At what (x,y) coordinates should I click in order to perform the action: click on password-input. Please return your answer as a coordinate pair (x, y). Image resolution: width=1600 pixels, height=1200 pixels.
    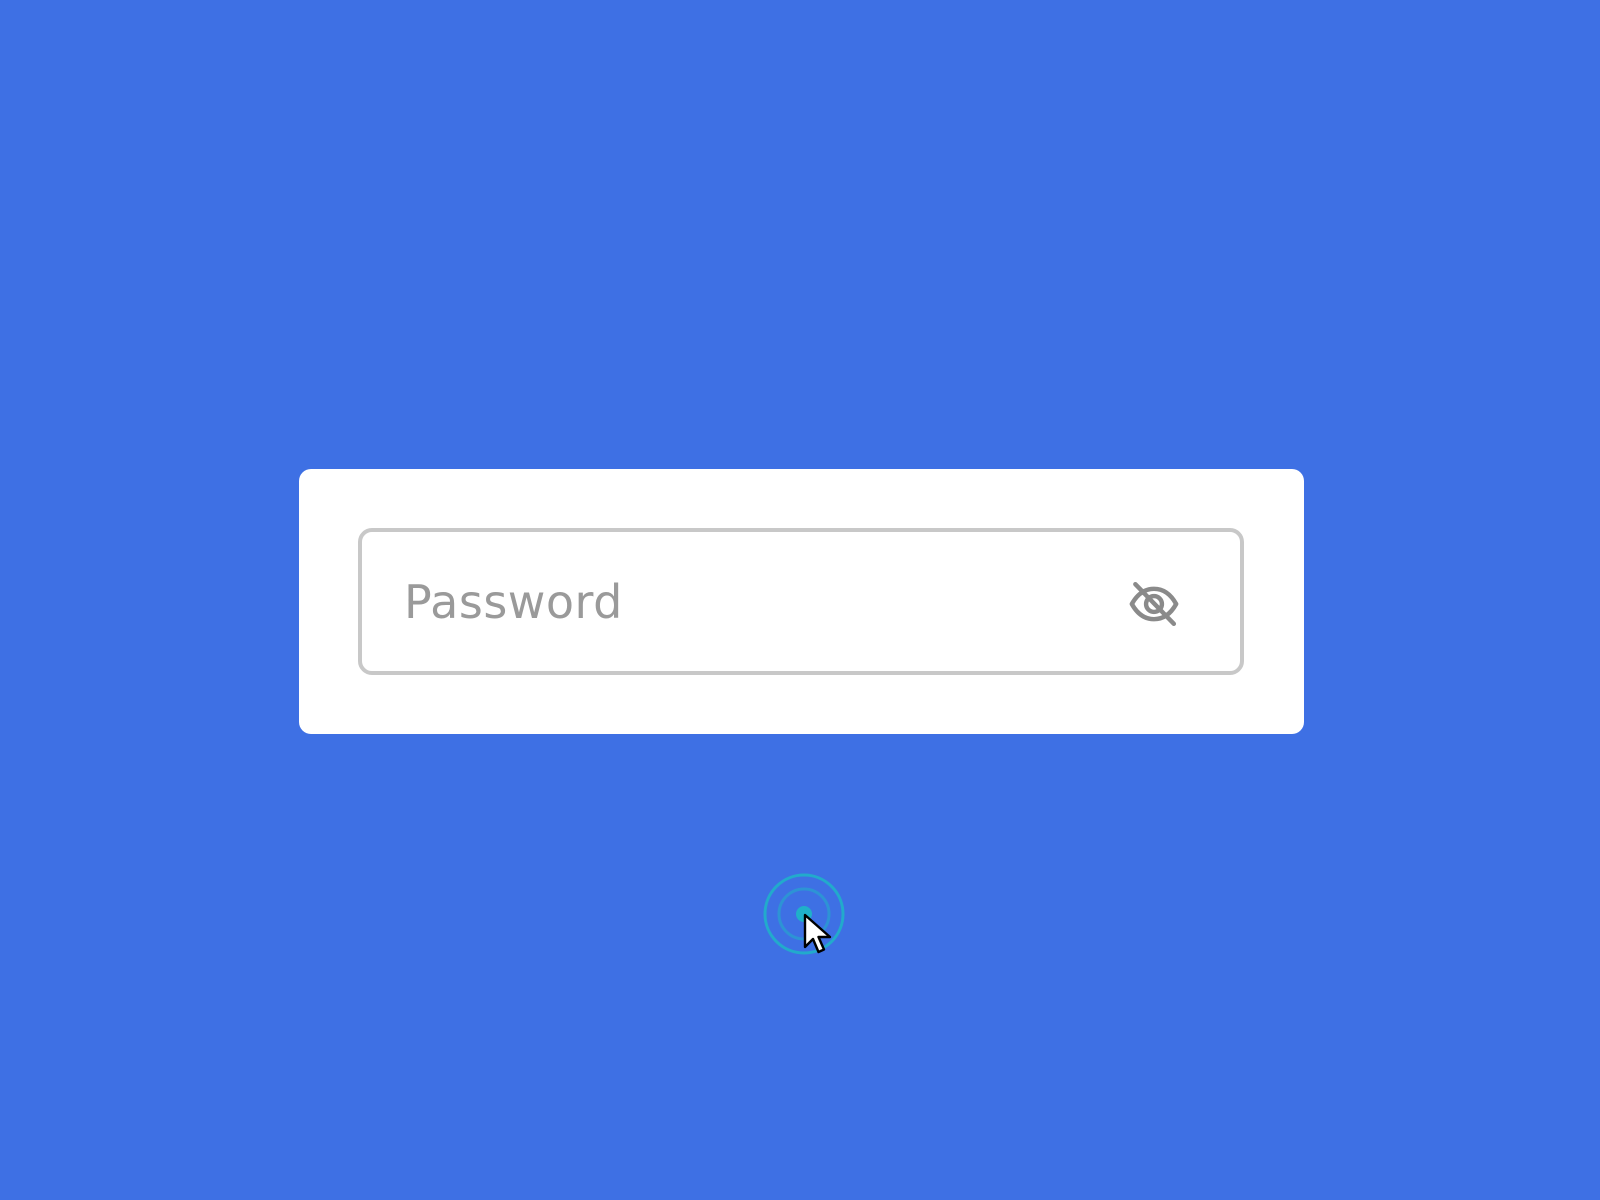
    Looking at the image, I should click on (801, 601).